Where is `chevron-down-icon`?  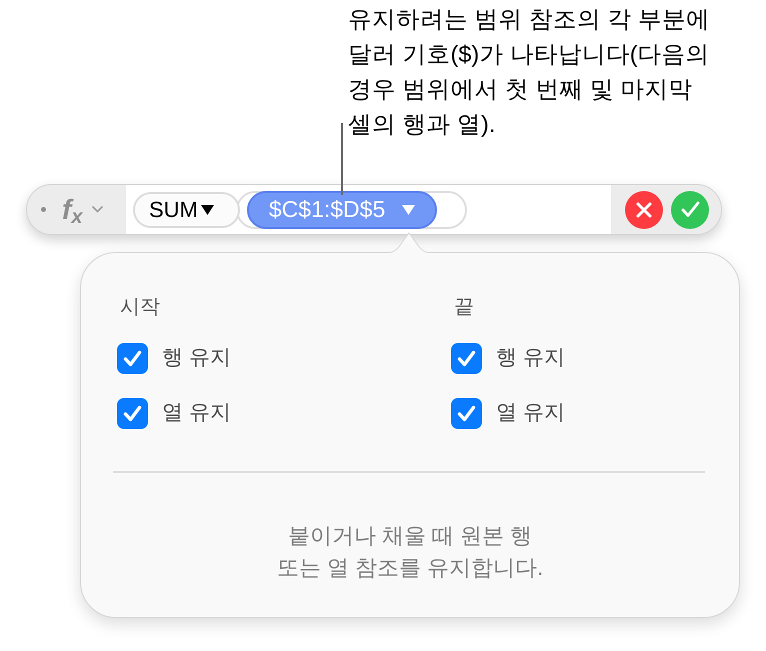
chevron-down-icon is located at coordinates (98, 209).